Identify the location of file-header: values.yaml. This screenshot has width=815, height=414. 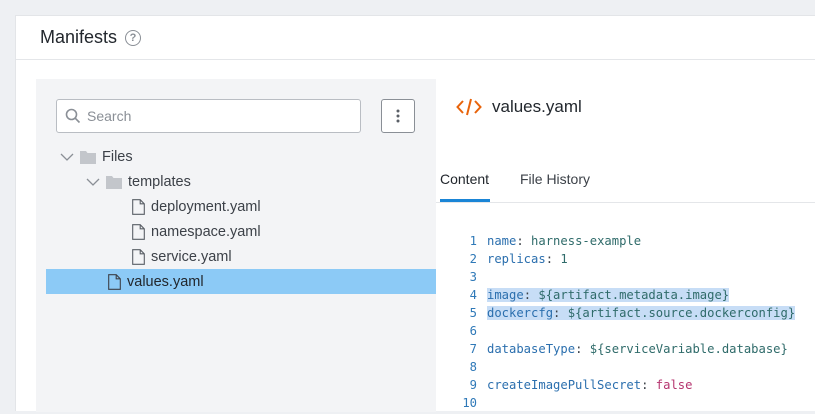
(519, 107).